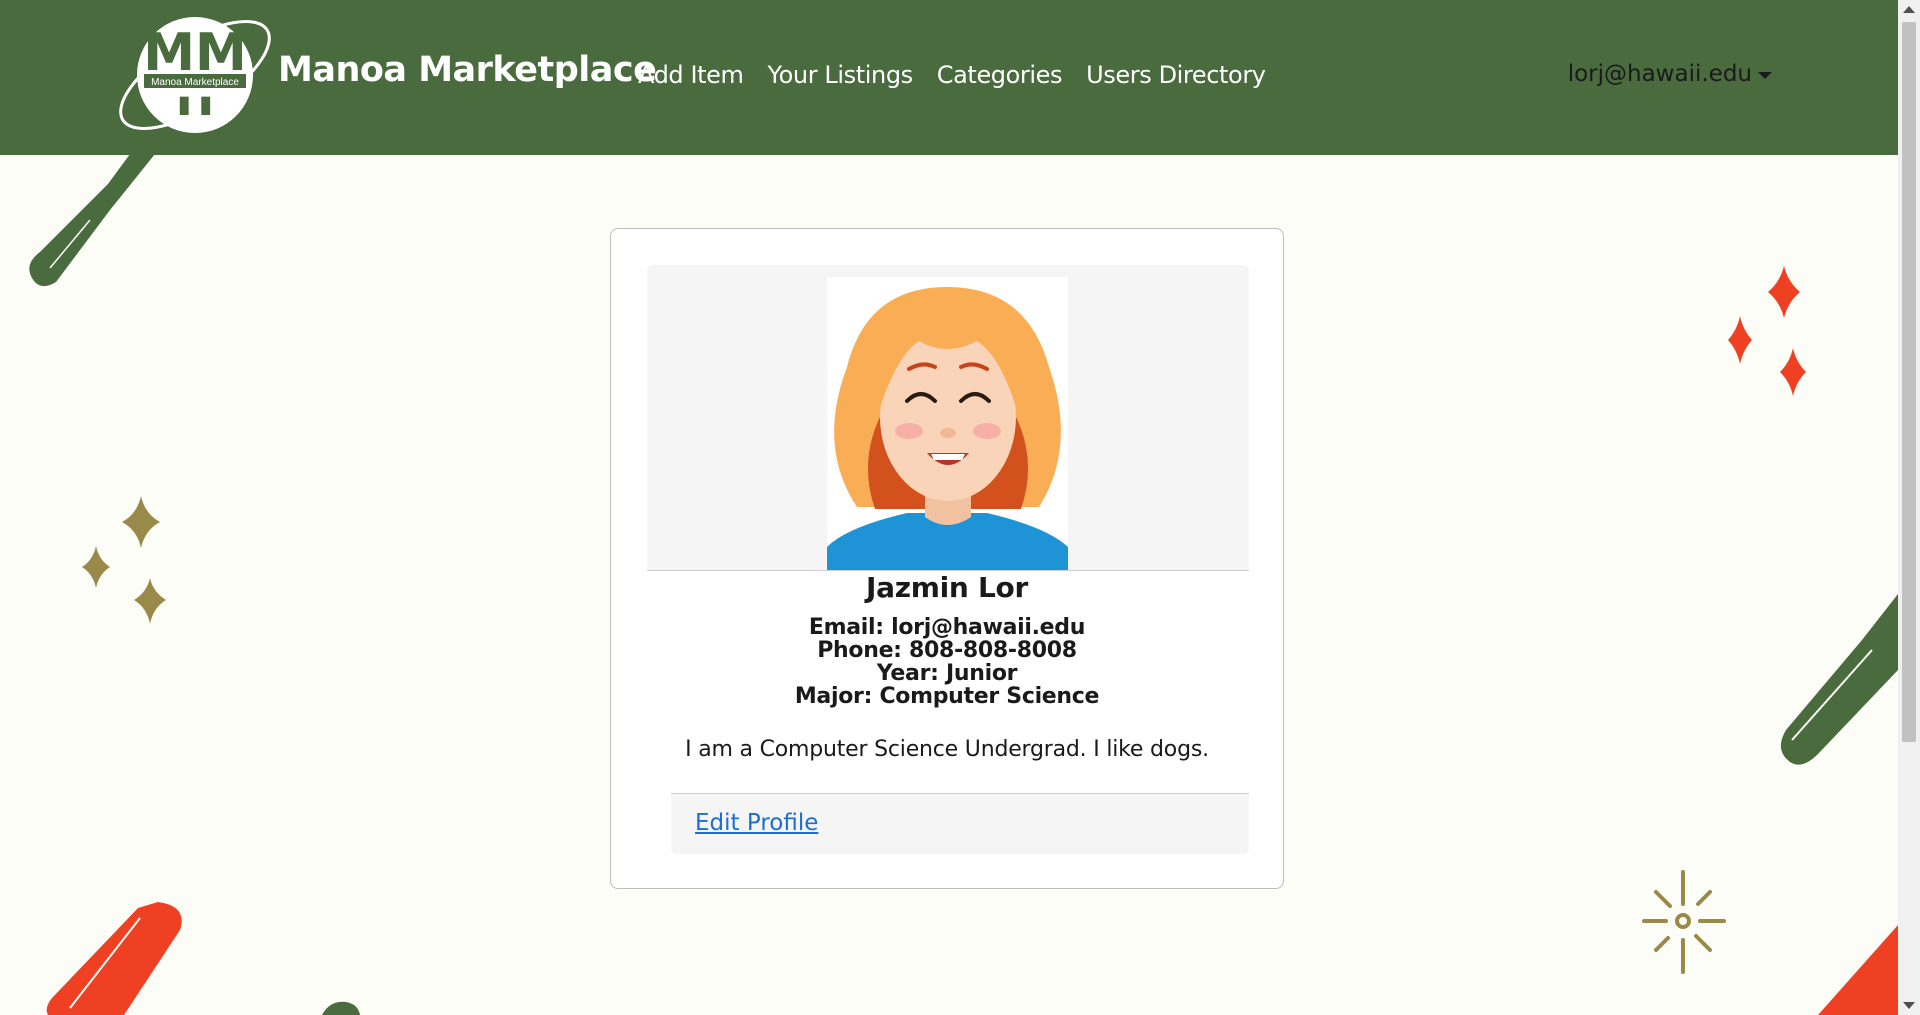  I want to click on nav-your-listings: Your Listings, so click(841, 75).